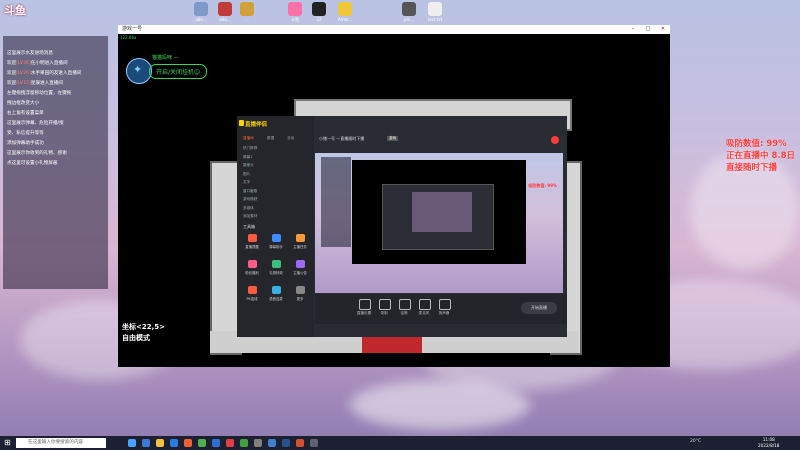  What do you see at coordinates (247, 157) in the screenshot?
I see `source-item: 屏幕1` at bounding box center [247, 157].